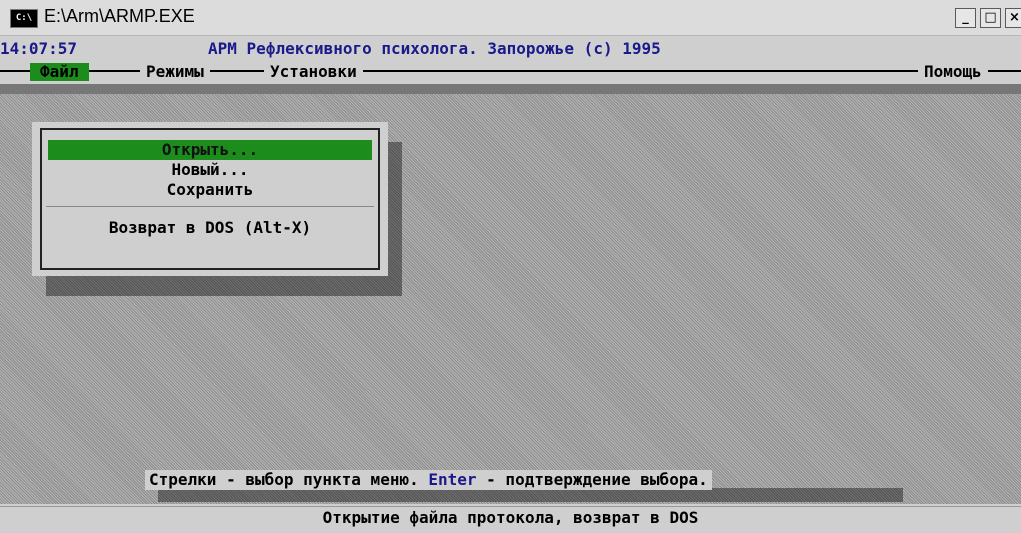 This screenshot has width=1021, height=533. I want to click on menu-item-exit-dos: Возврат в DOS (Alt-X), so click(210, 228).